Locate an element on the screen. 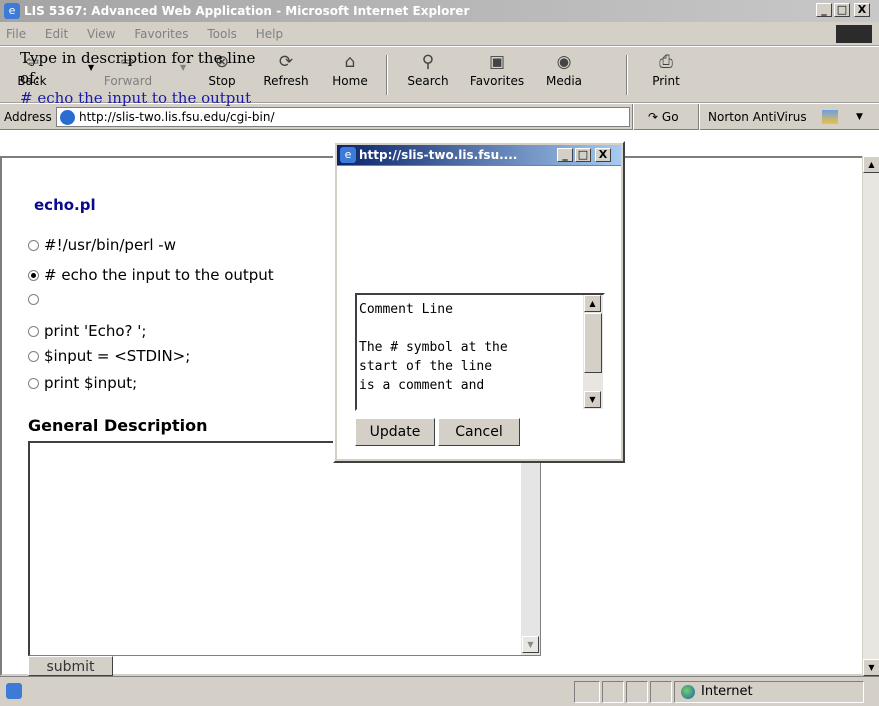  address-input: http://slis-two.lis.fsu.edu/cgi-bin/ is located at coordinates (343, 117).